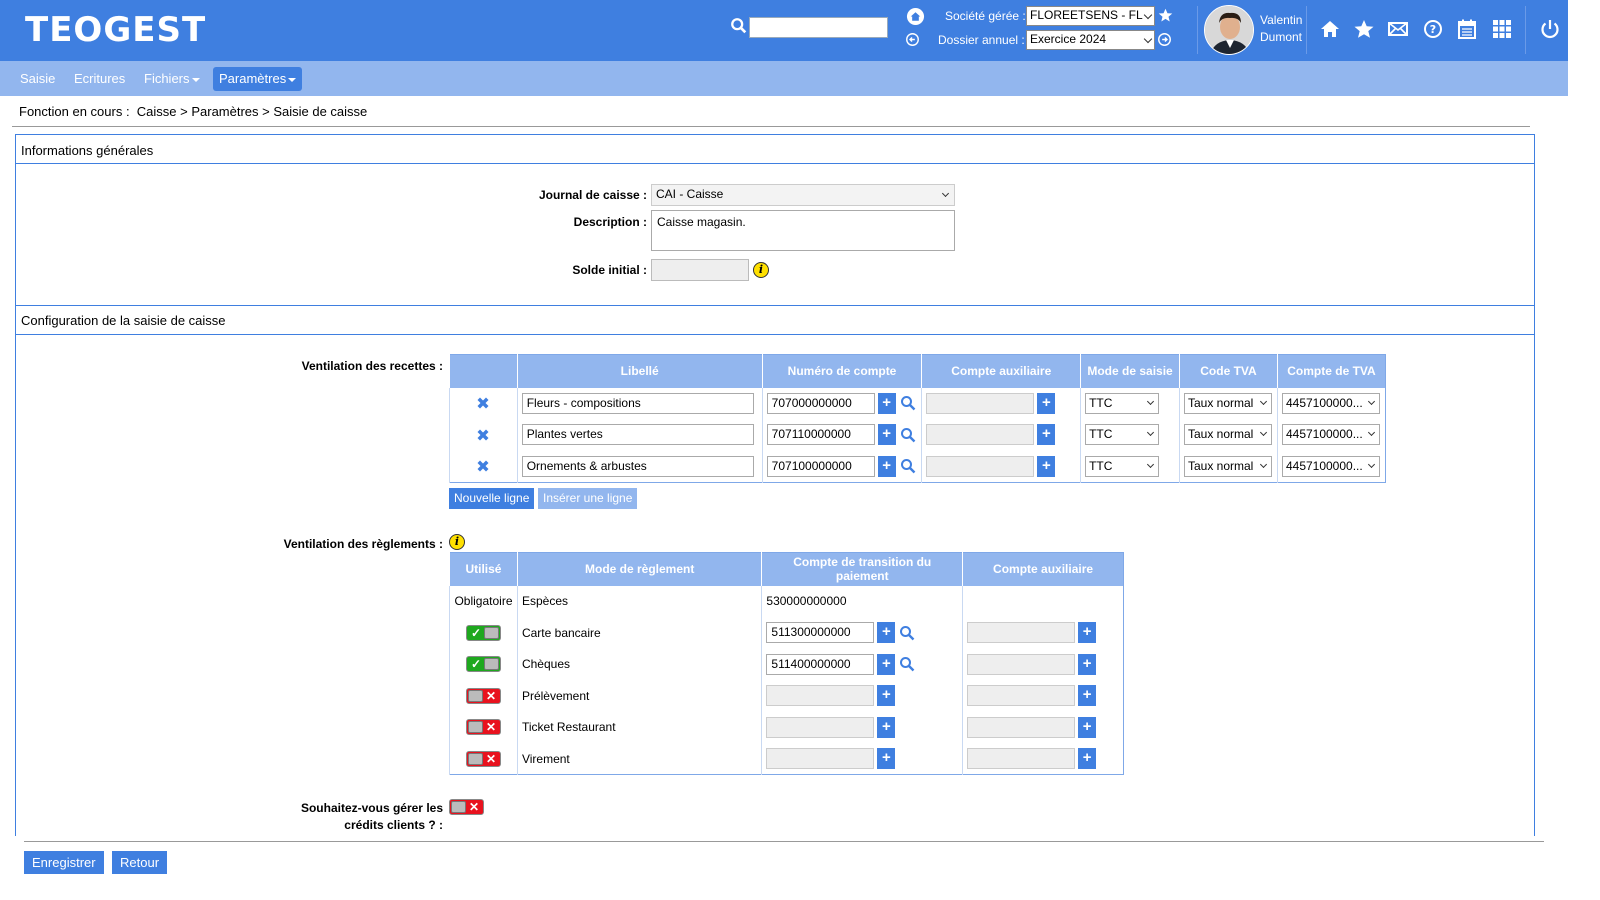 The image size is (1600, 900). What do you see at coordinates (637, 435) in the screenshot?
I see `libelle-input: Plantes vertes` at bounding box center [637, 435].